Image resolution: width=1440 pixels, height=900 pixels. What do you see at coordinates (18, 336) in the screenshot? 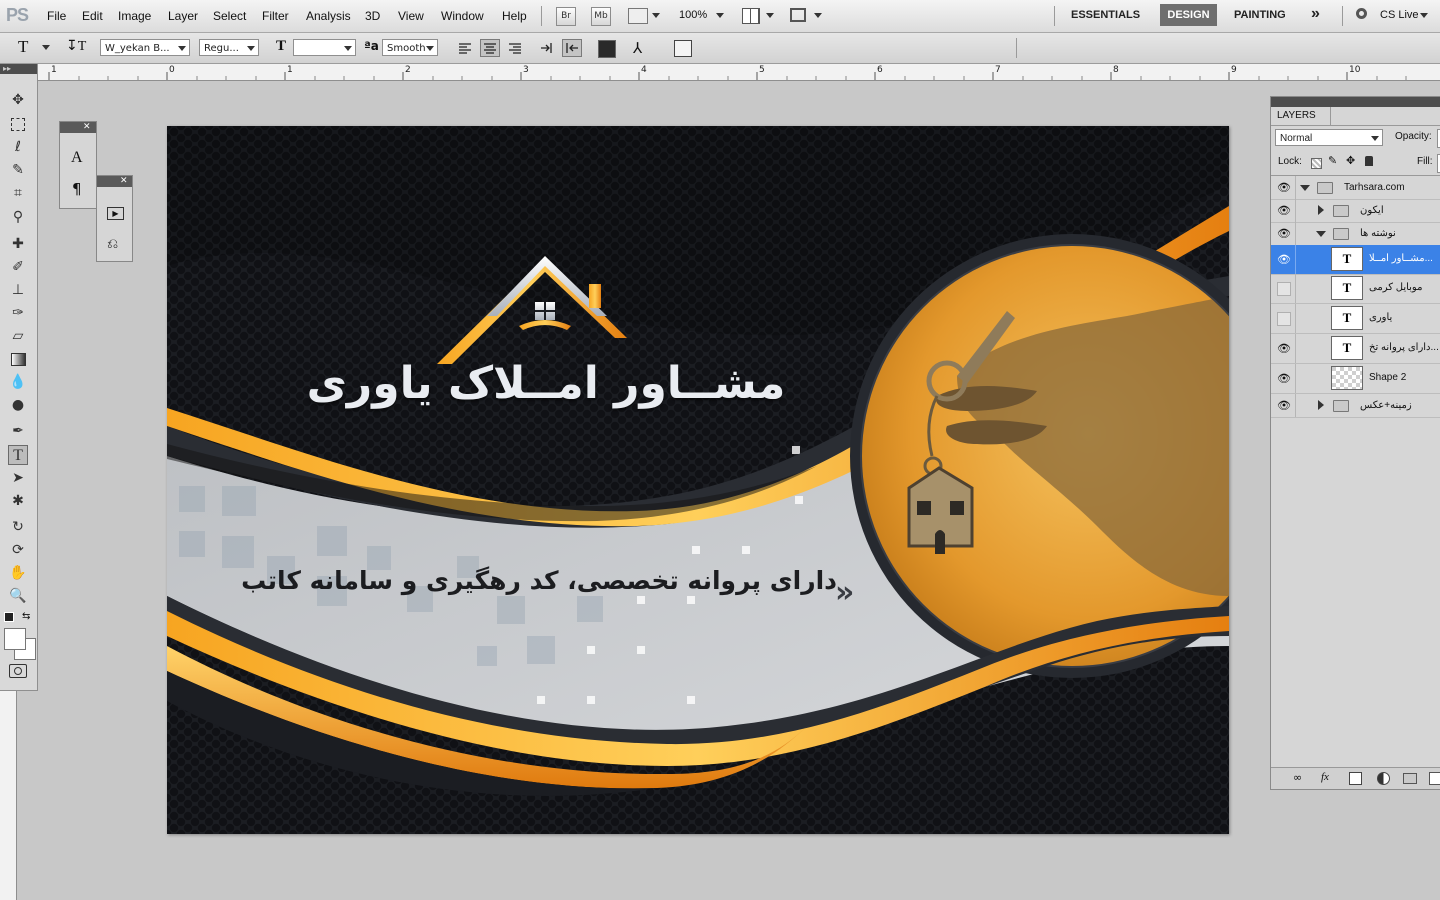
I see `eraser-tool-icon: ▱` at bounding box center [18, 336].